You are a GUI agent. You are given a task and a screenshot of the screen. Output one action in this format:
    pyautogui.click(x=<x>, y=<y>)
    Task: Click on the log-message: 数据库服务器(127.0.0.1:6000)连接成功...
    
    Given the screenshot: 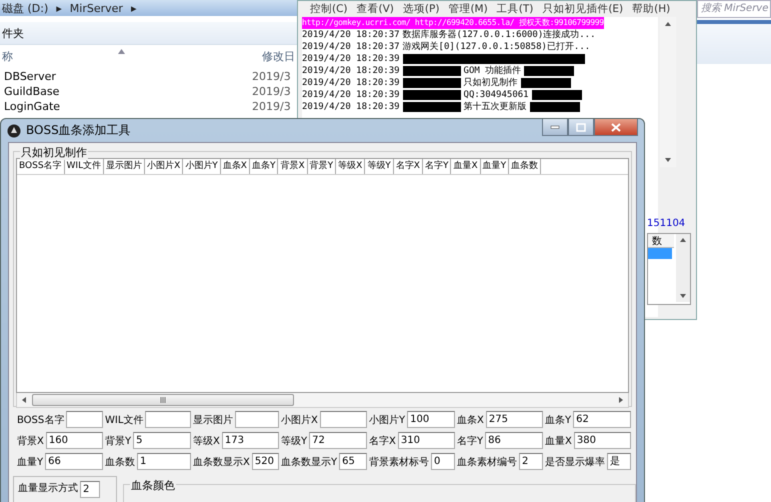 What is the action you would take?
    pyautogui.click(x=499, y=35)
    